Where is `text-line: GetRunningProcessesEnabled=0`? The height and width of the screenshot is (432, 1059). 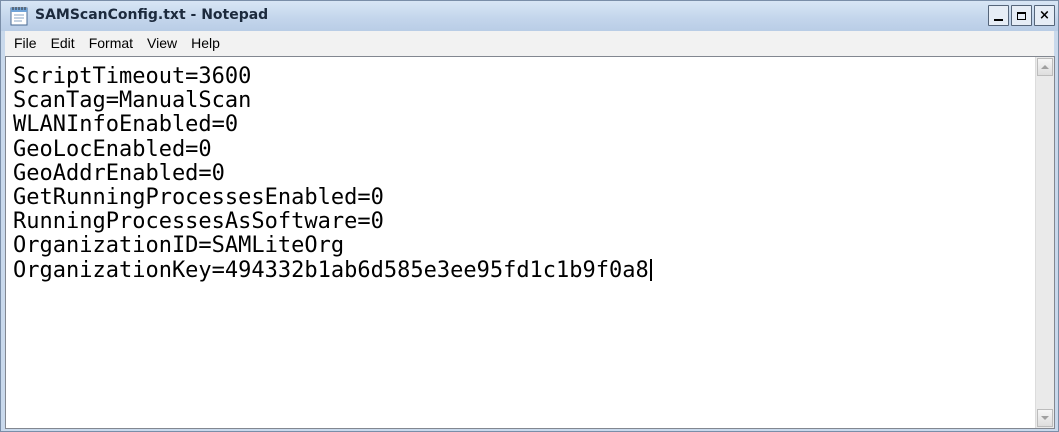 text-line: GetRunningProcessesEnabled=0 is located at coordinates (198, 197).